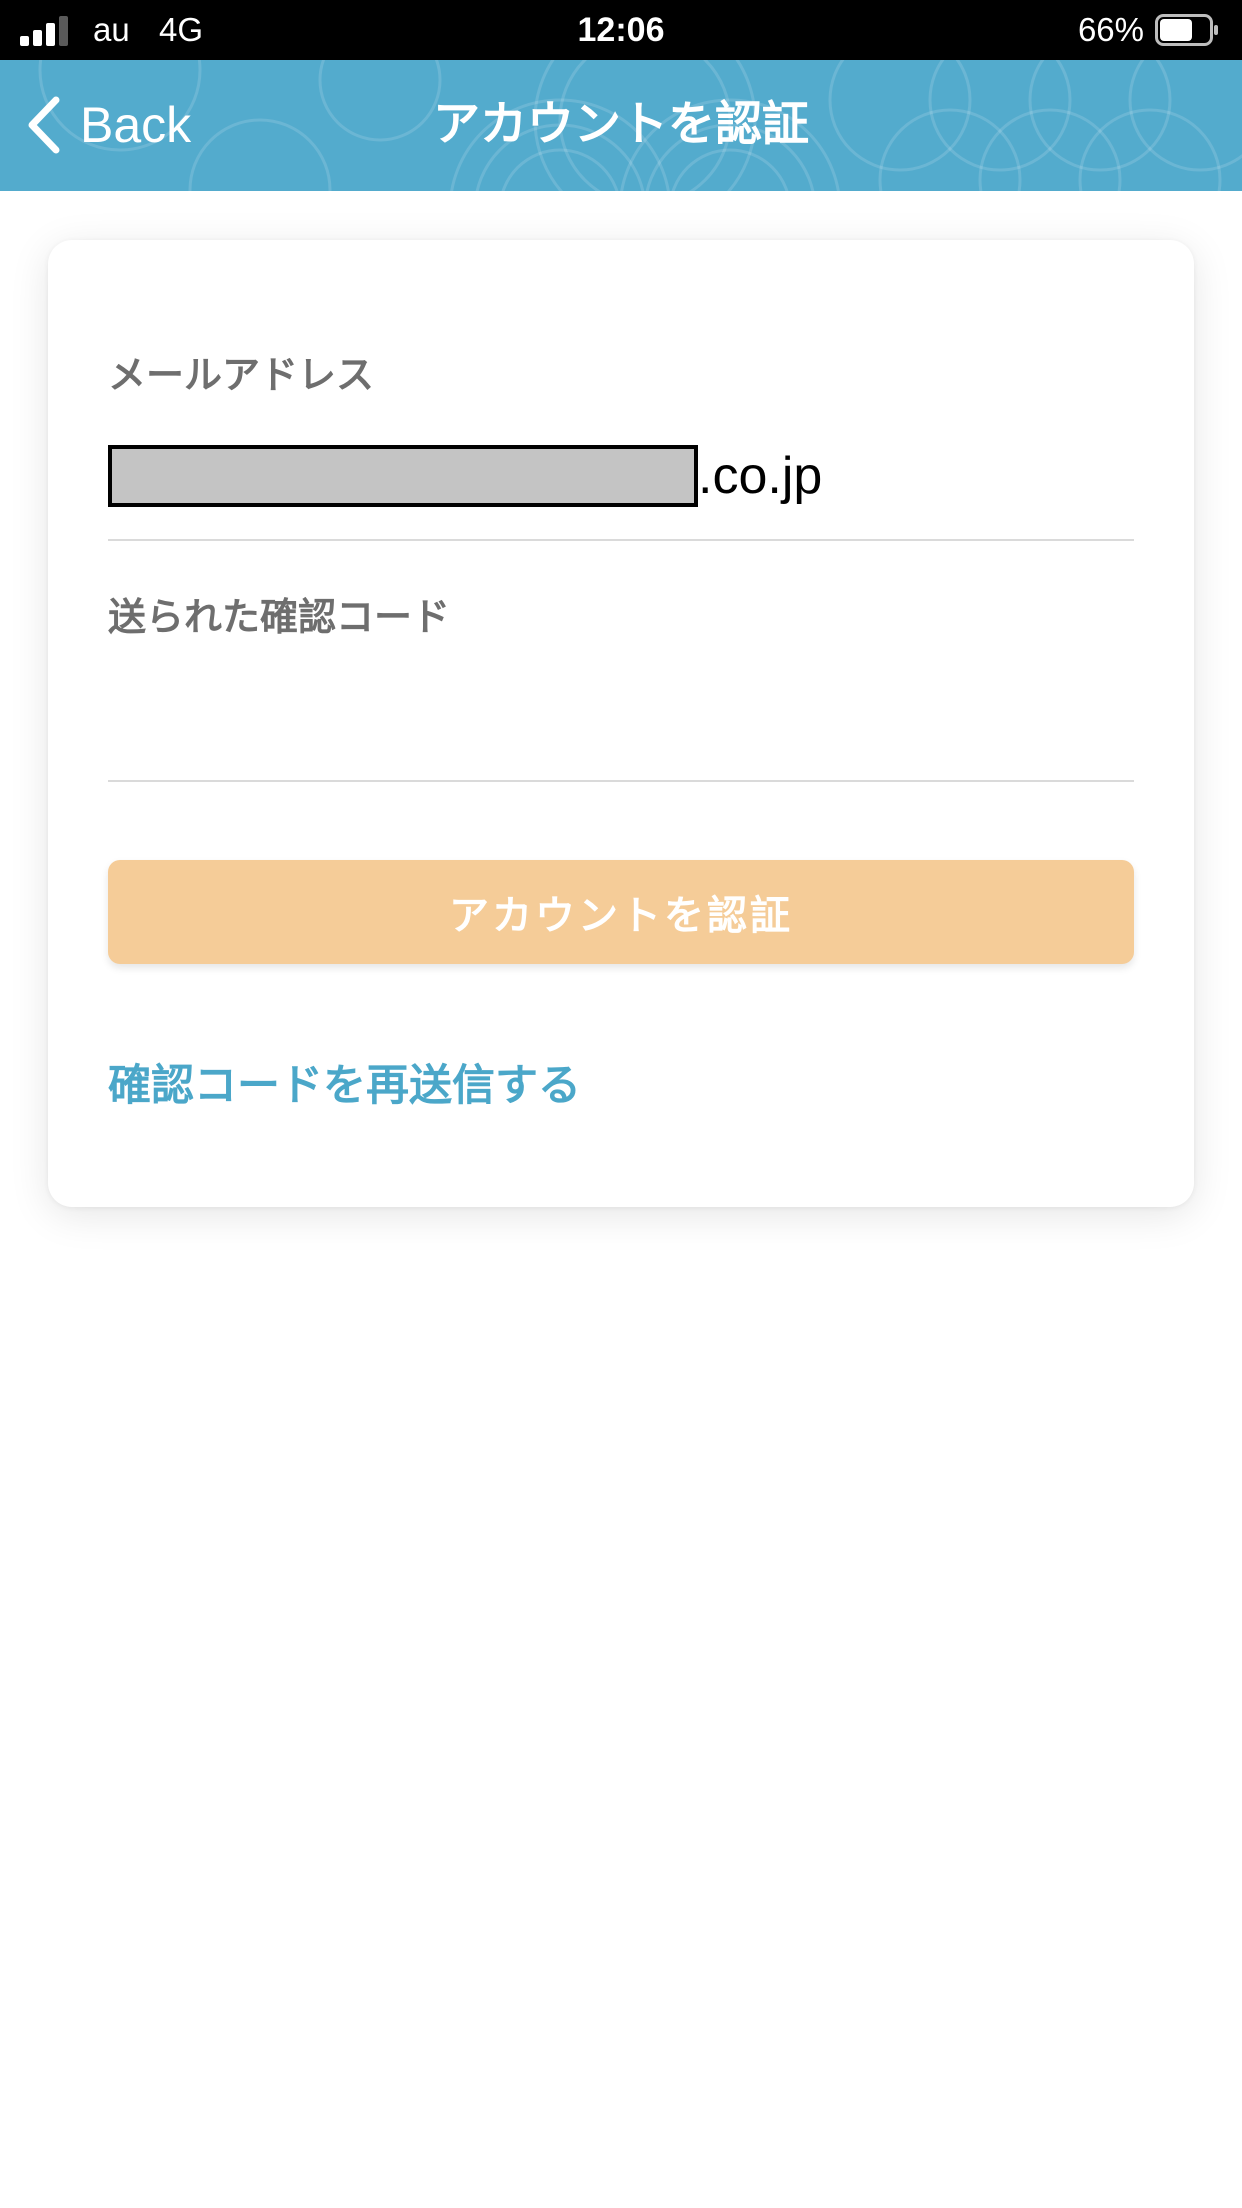 This screenshot has height=2208, width=1242. I want to click on status-bar: au 4G 12:06 66%, so click(621, 30).